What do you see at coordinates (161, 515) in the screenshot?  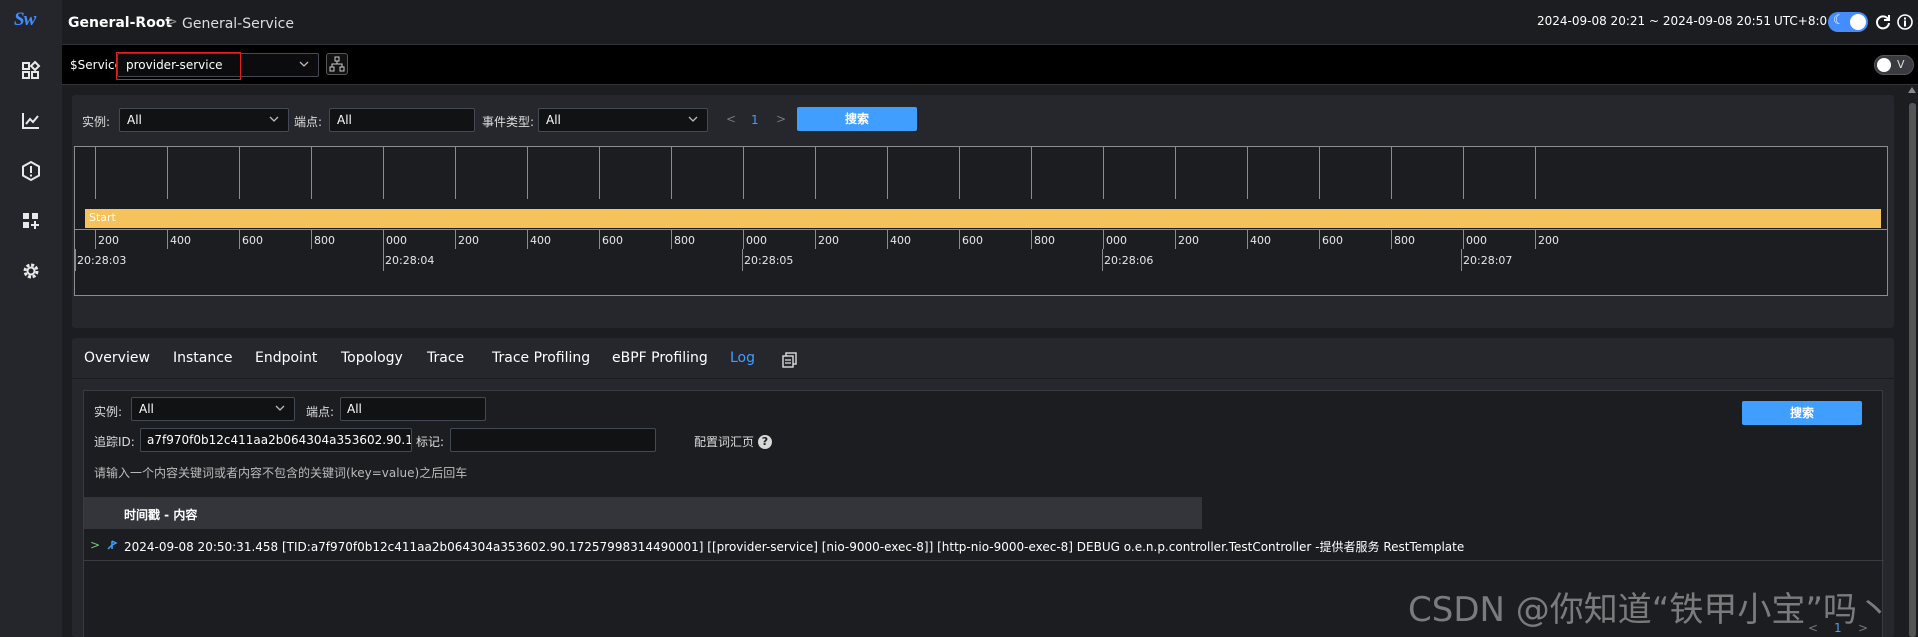 I see `timestamp-content-header: 时间戳 - 内容` at bounding box center [161, 515].